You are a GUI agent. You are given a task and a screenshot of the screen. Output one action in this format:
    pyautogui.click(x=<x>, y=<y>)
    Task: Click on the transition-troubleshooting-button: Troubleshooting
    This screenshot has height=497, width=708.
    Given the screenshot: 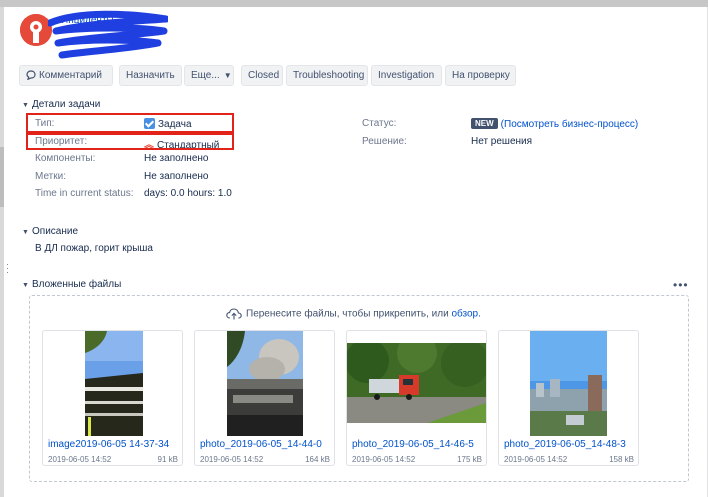 What is the action you would take?
    pyautogui.click(x=327, y=75)
    